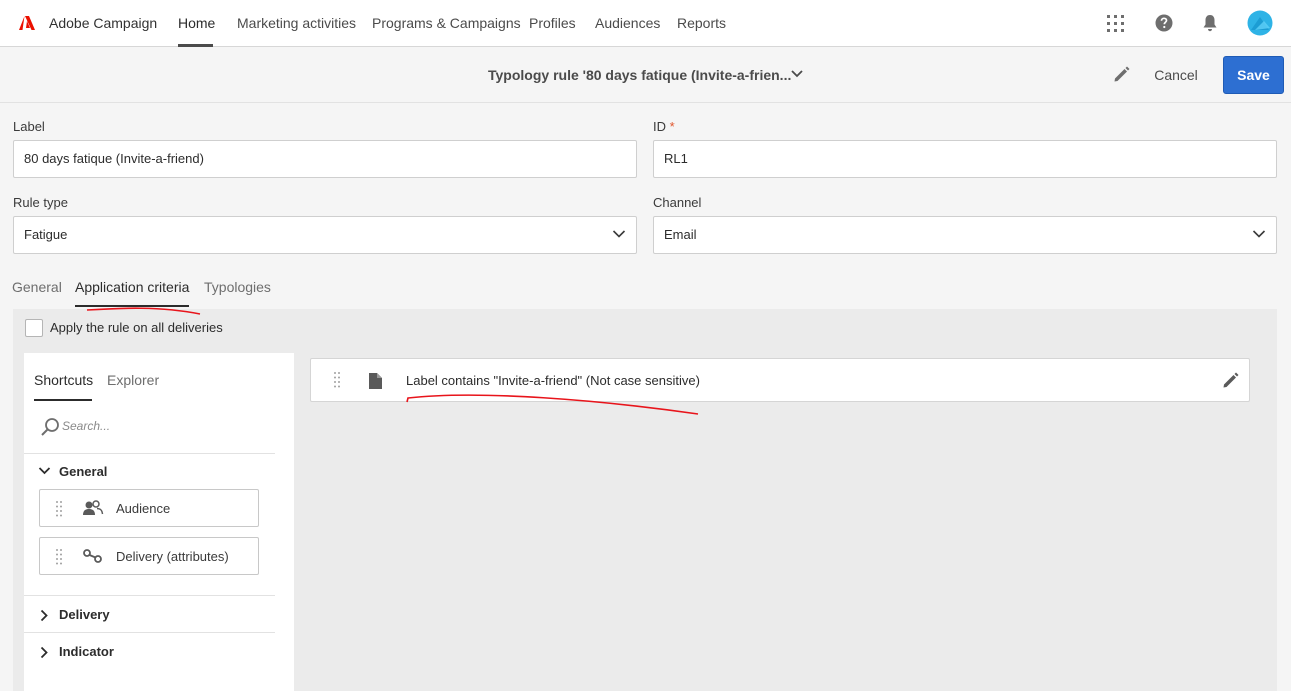 The image size is (1291, 691). What do you see at coordinates (132, 287) in the screenshot?
I see `tab-application-criteria: Application criteria` at bounding box center [132, 287].